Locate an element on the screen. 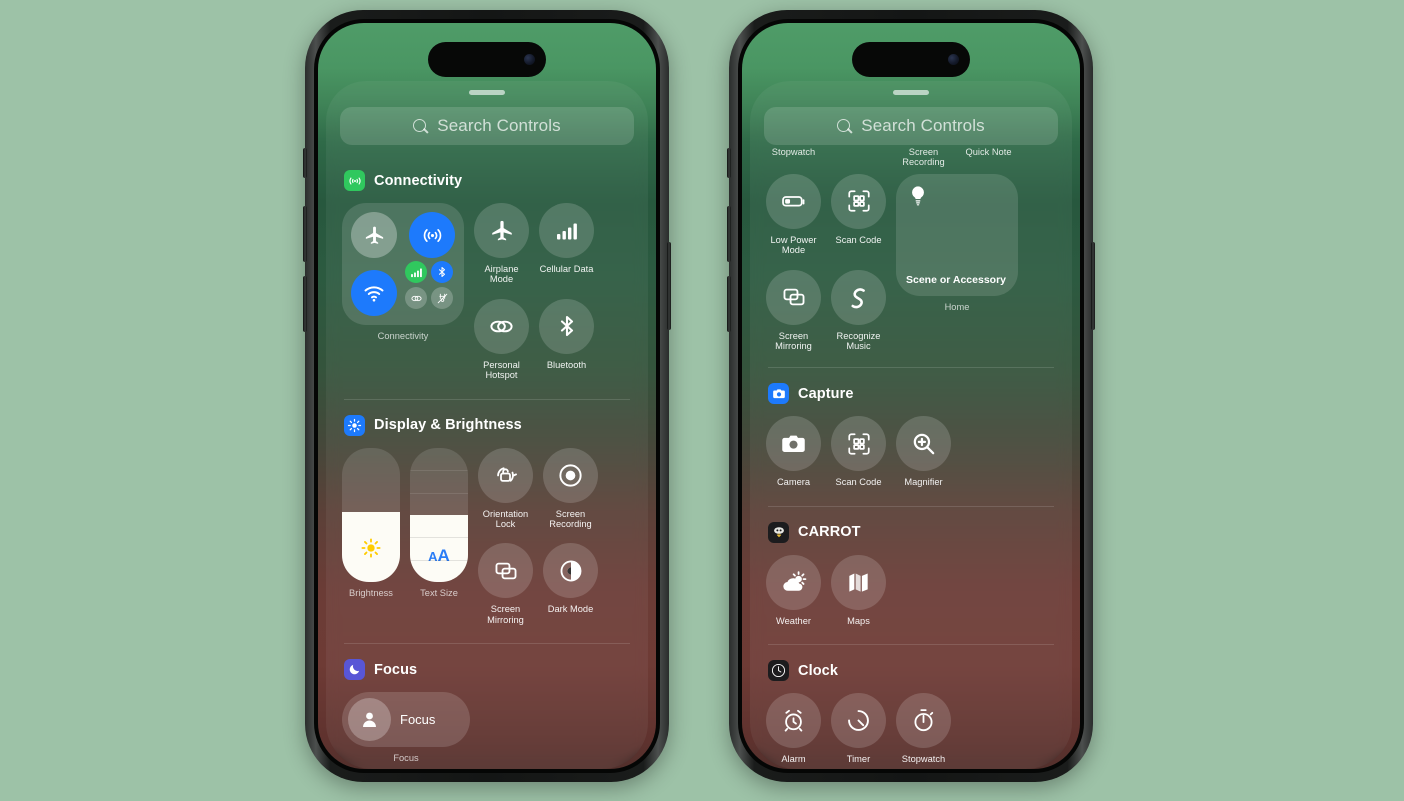 This screenshot has height=801, width=1404. tile-label: Personal Hotspot is located at coordinates (501, 370).